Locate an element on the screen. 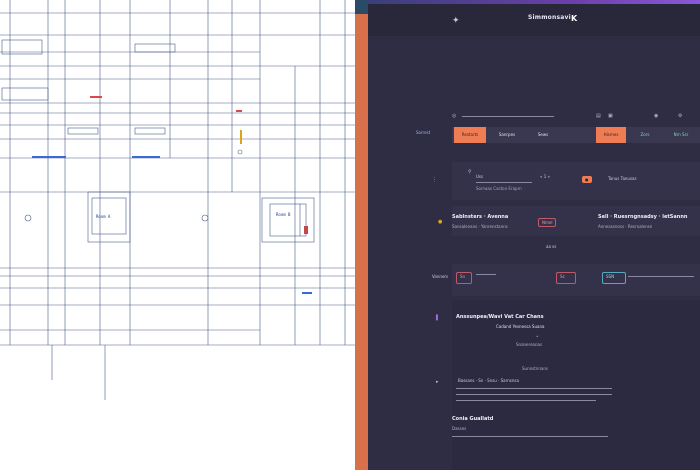 The image size is (700, 470). app-title: Simmonsavi is located at coordinates (549, 17).